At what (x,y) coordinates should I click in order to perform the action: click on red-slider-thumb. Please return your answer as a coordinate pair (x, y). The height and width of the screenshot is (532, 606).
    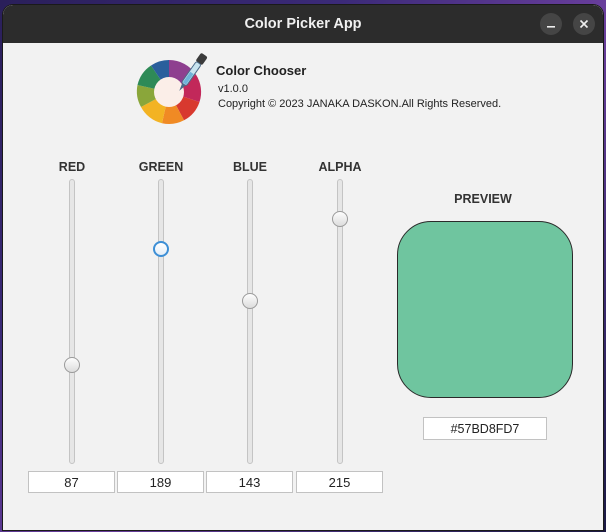
    Looking at the image, I should click on (72, 365).